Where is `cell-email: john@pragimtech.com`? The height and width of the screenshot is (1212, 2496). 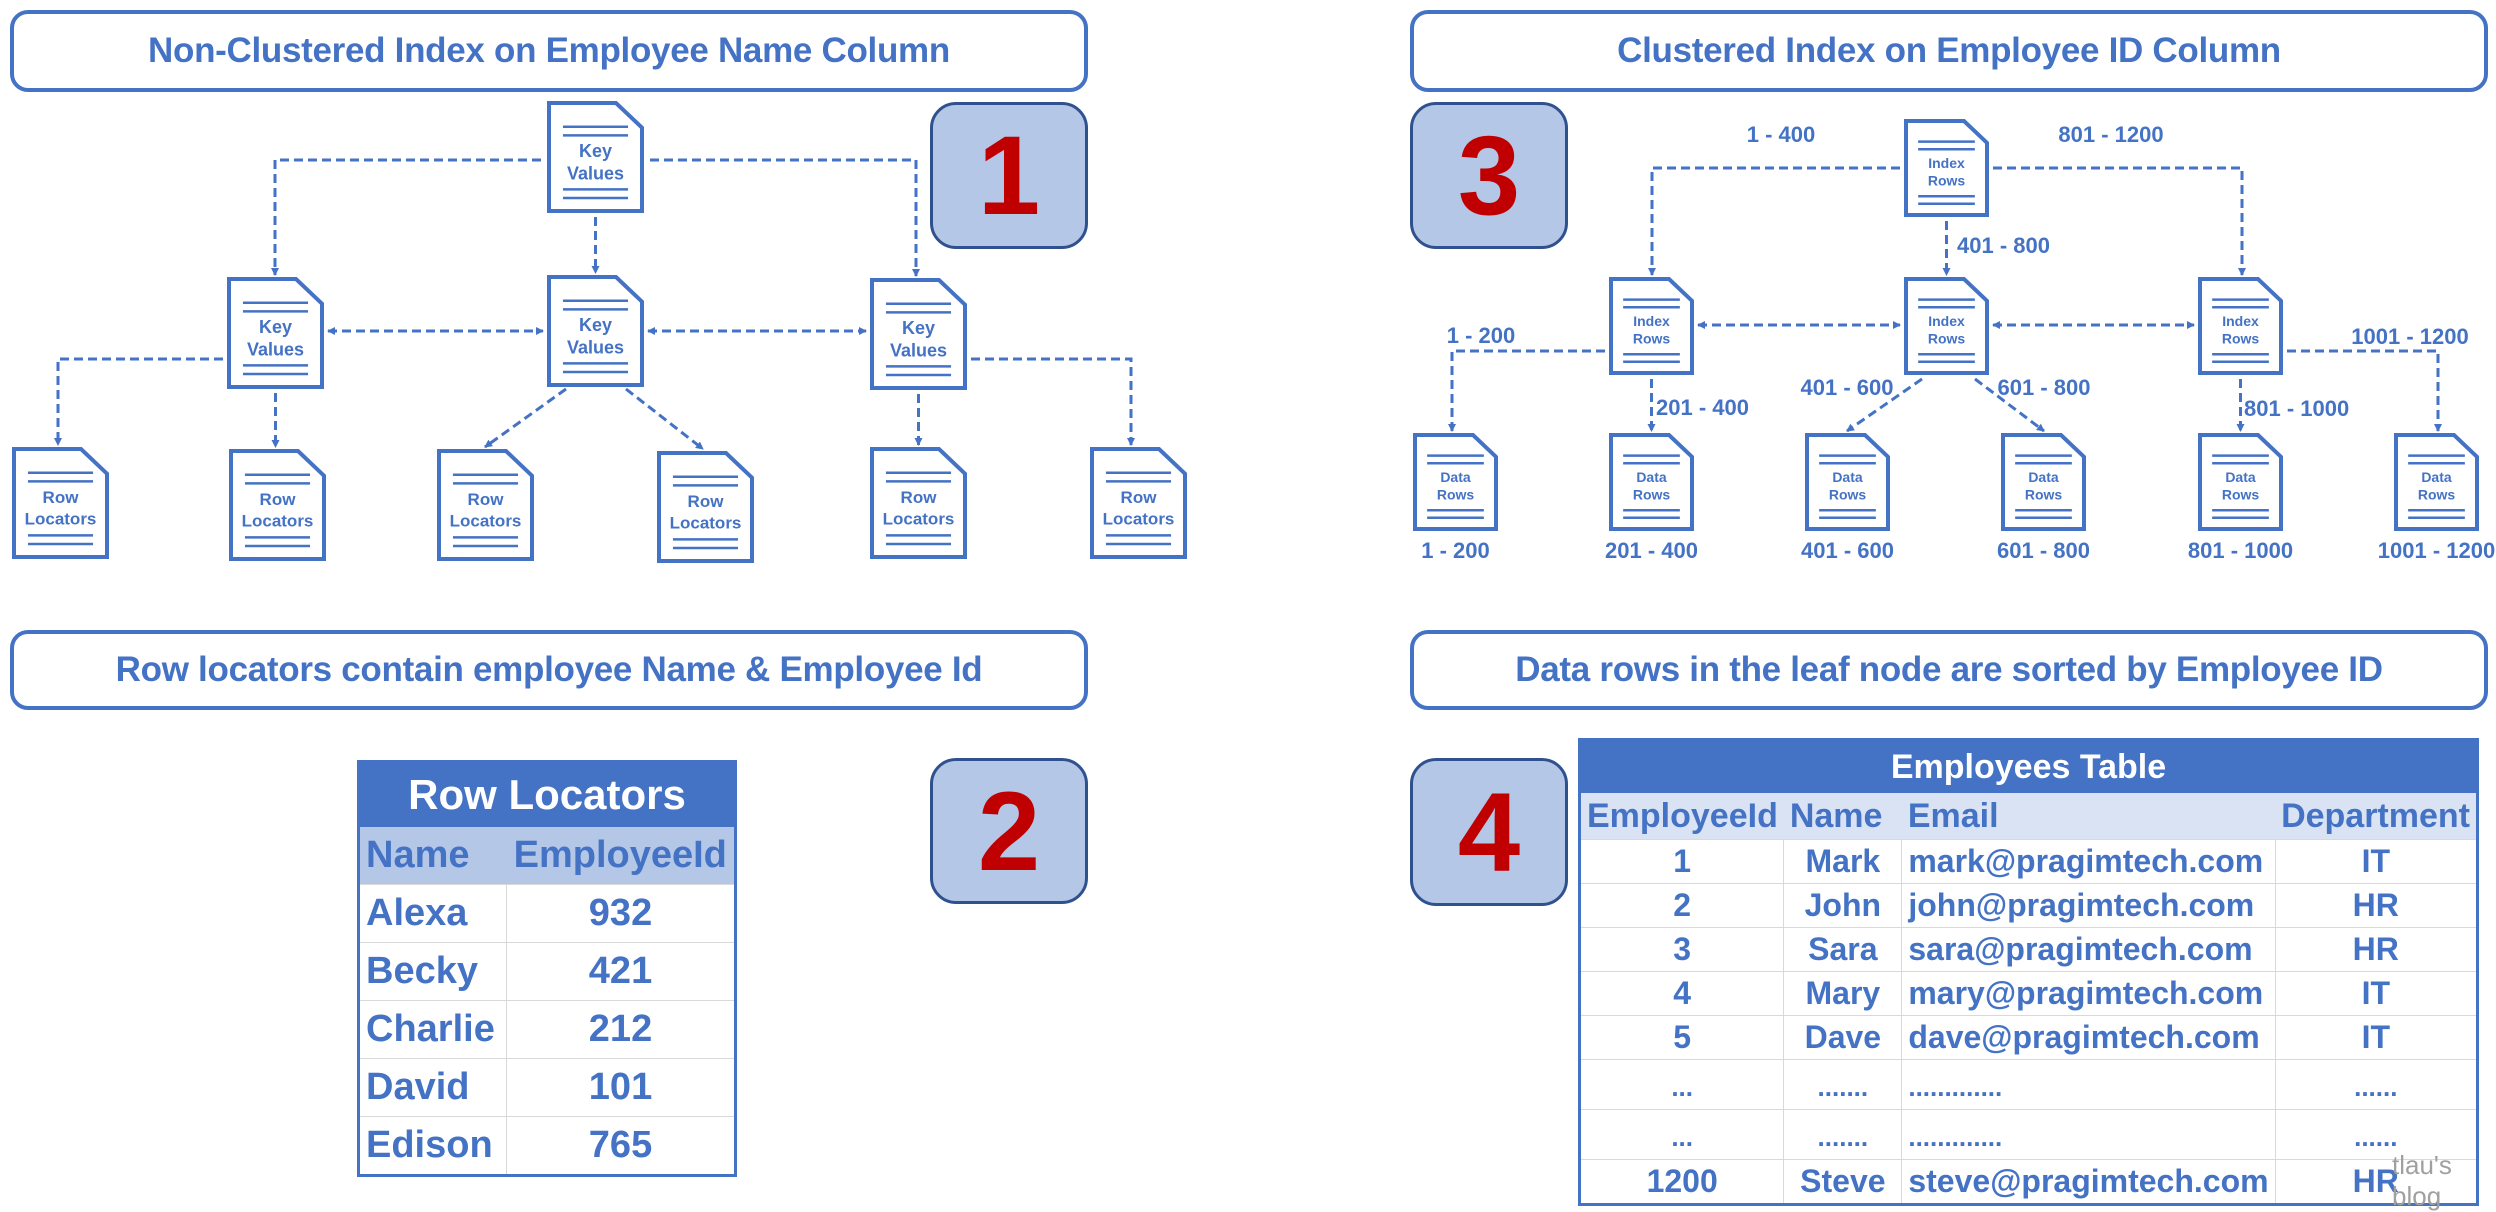 cell-email: john@pragimtech.com is located at coordinates (2088, 905).